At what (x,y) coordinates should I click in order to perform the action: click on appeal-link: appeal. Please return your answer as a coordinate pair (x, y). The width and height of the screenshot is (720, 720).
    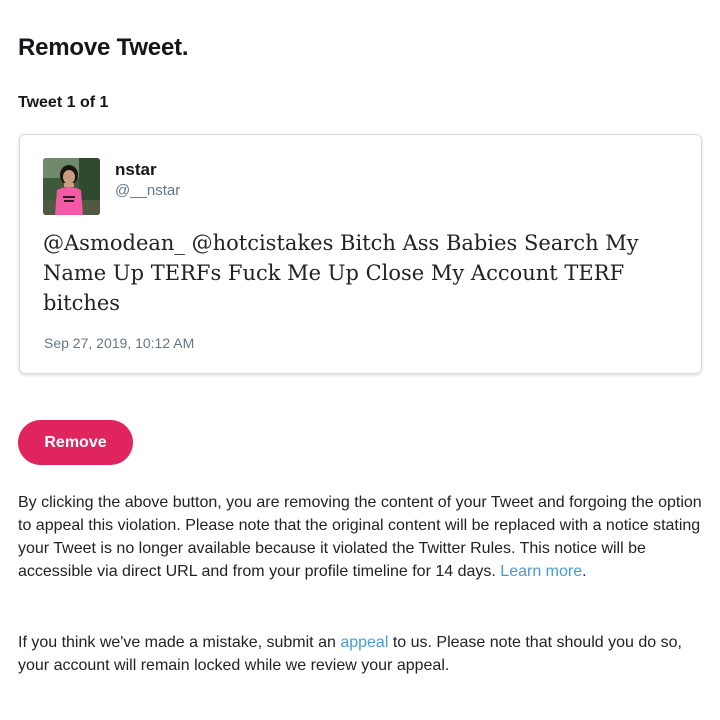
    Looking at the image, I should click on (364, 642).